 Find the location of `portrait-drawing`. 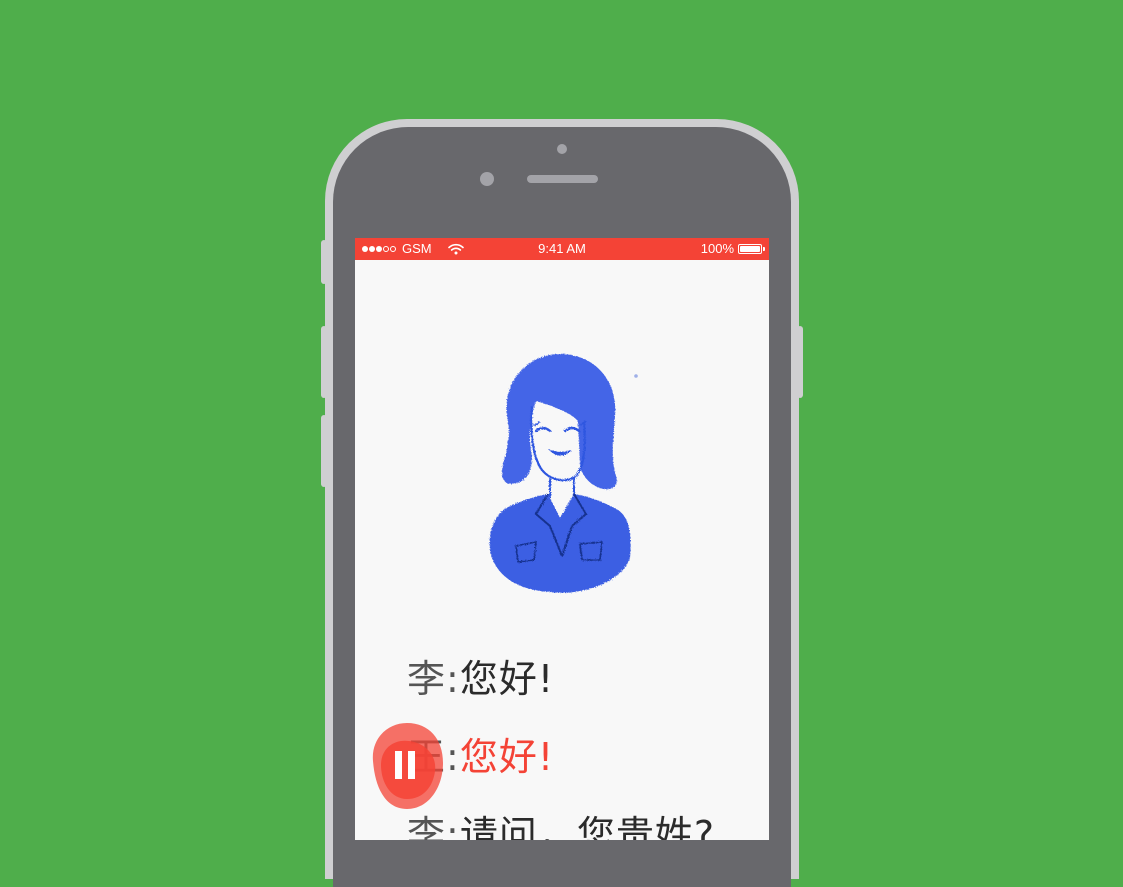

portrait-drawing is located at coordinates (560, 473).